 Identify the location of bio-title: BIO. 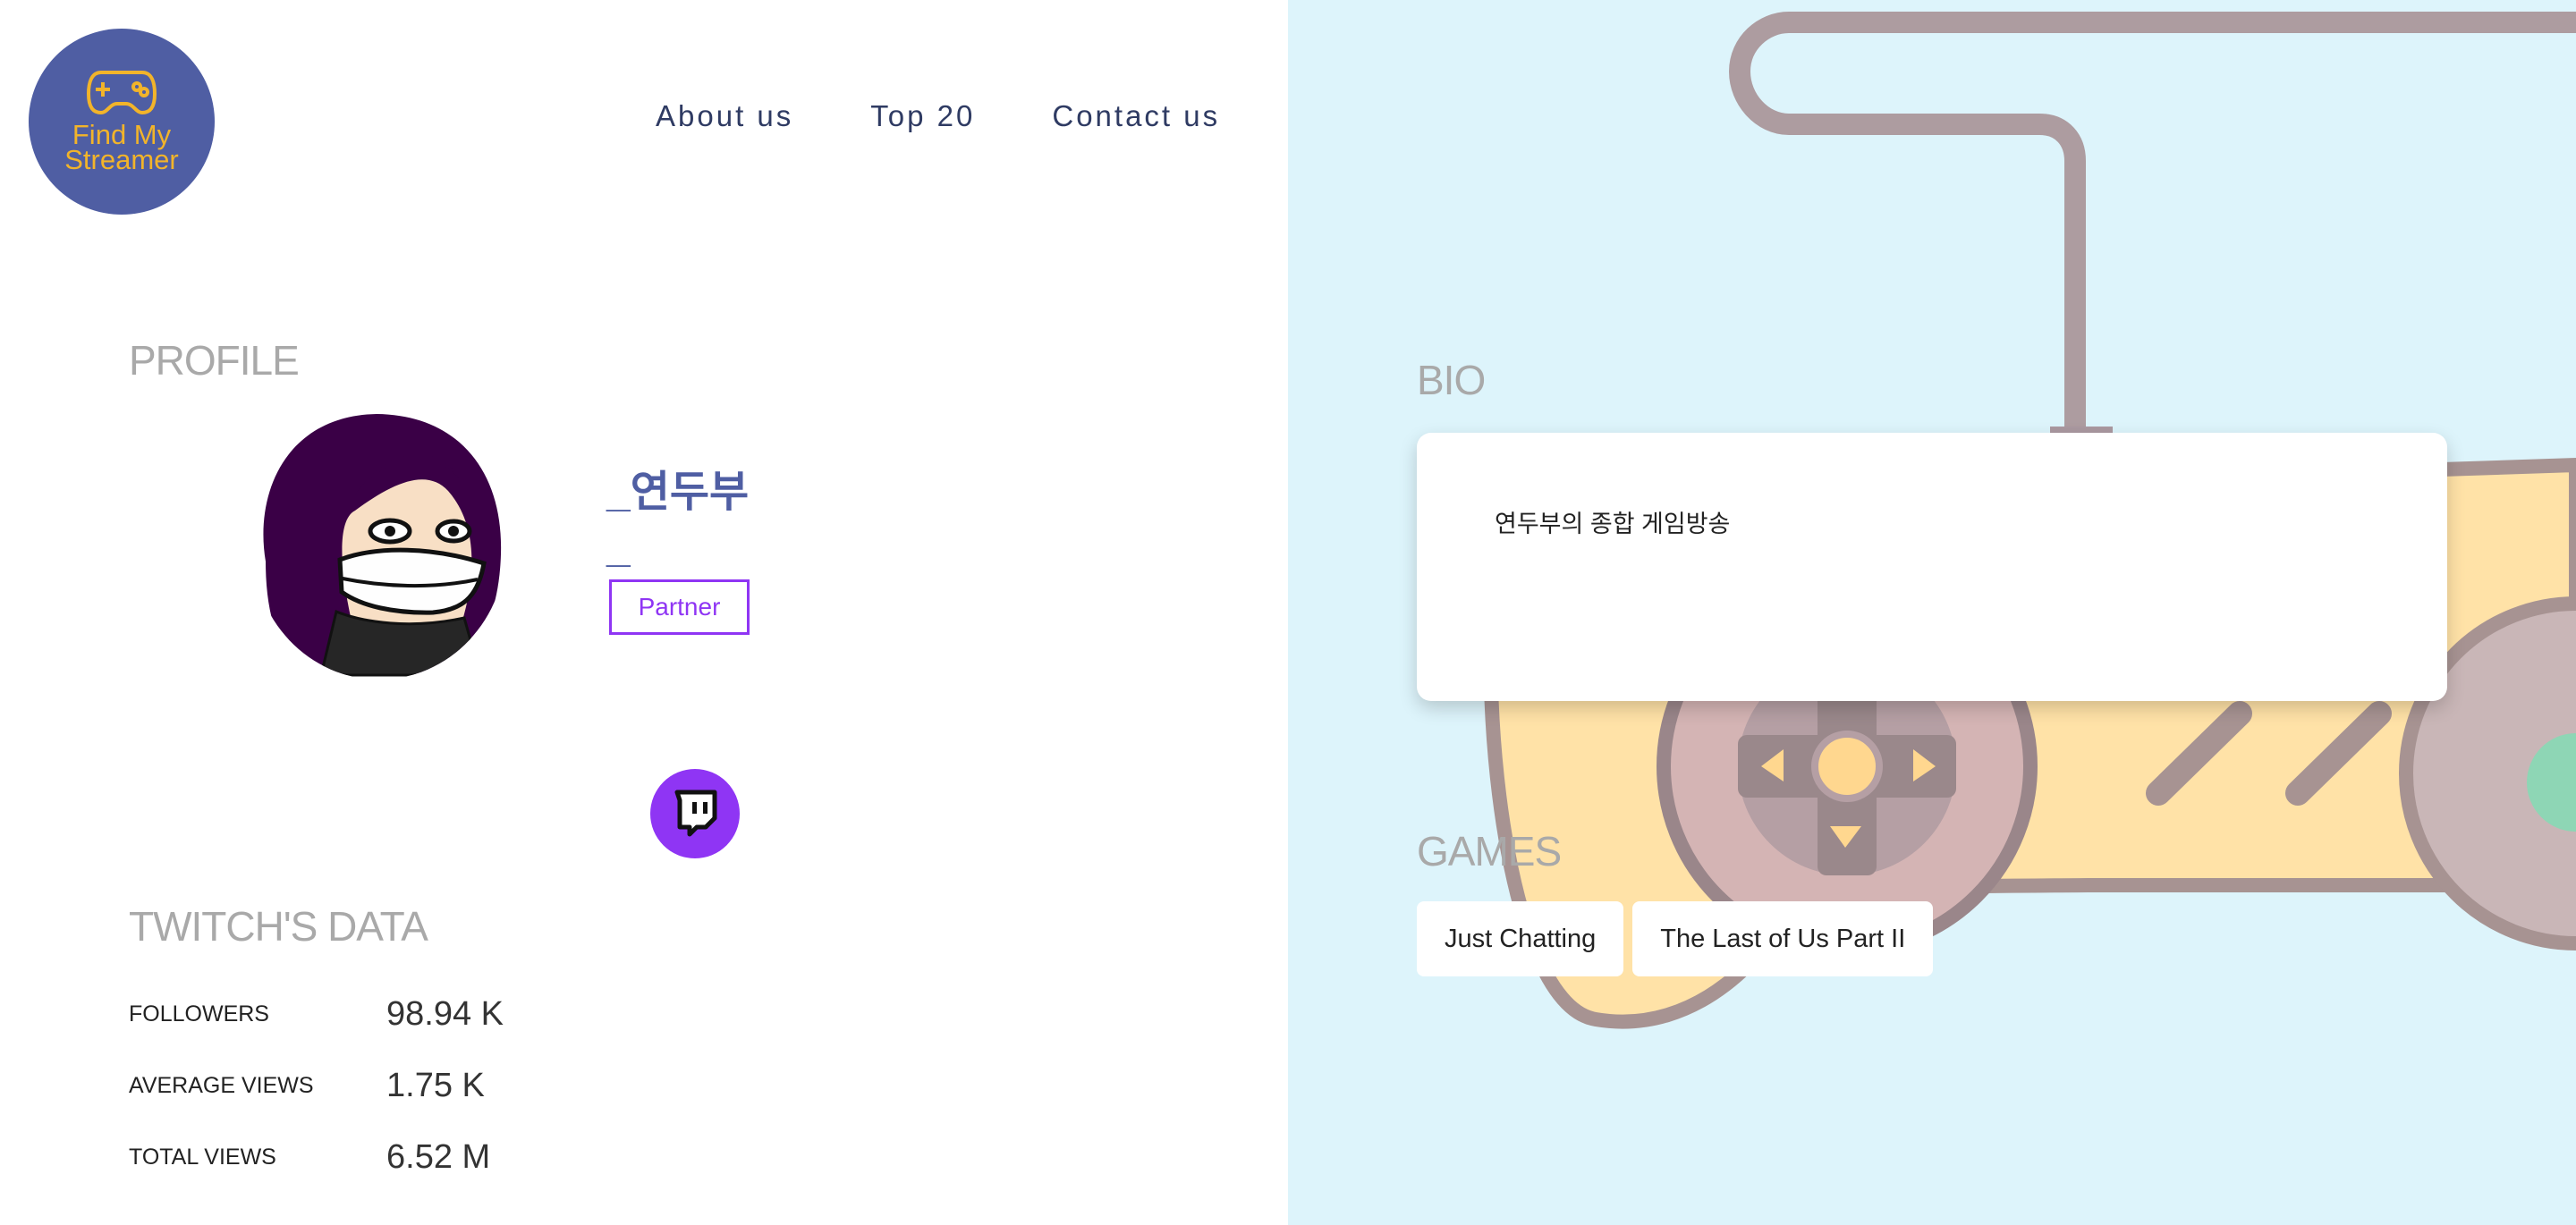
(1451, 380).